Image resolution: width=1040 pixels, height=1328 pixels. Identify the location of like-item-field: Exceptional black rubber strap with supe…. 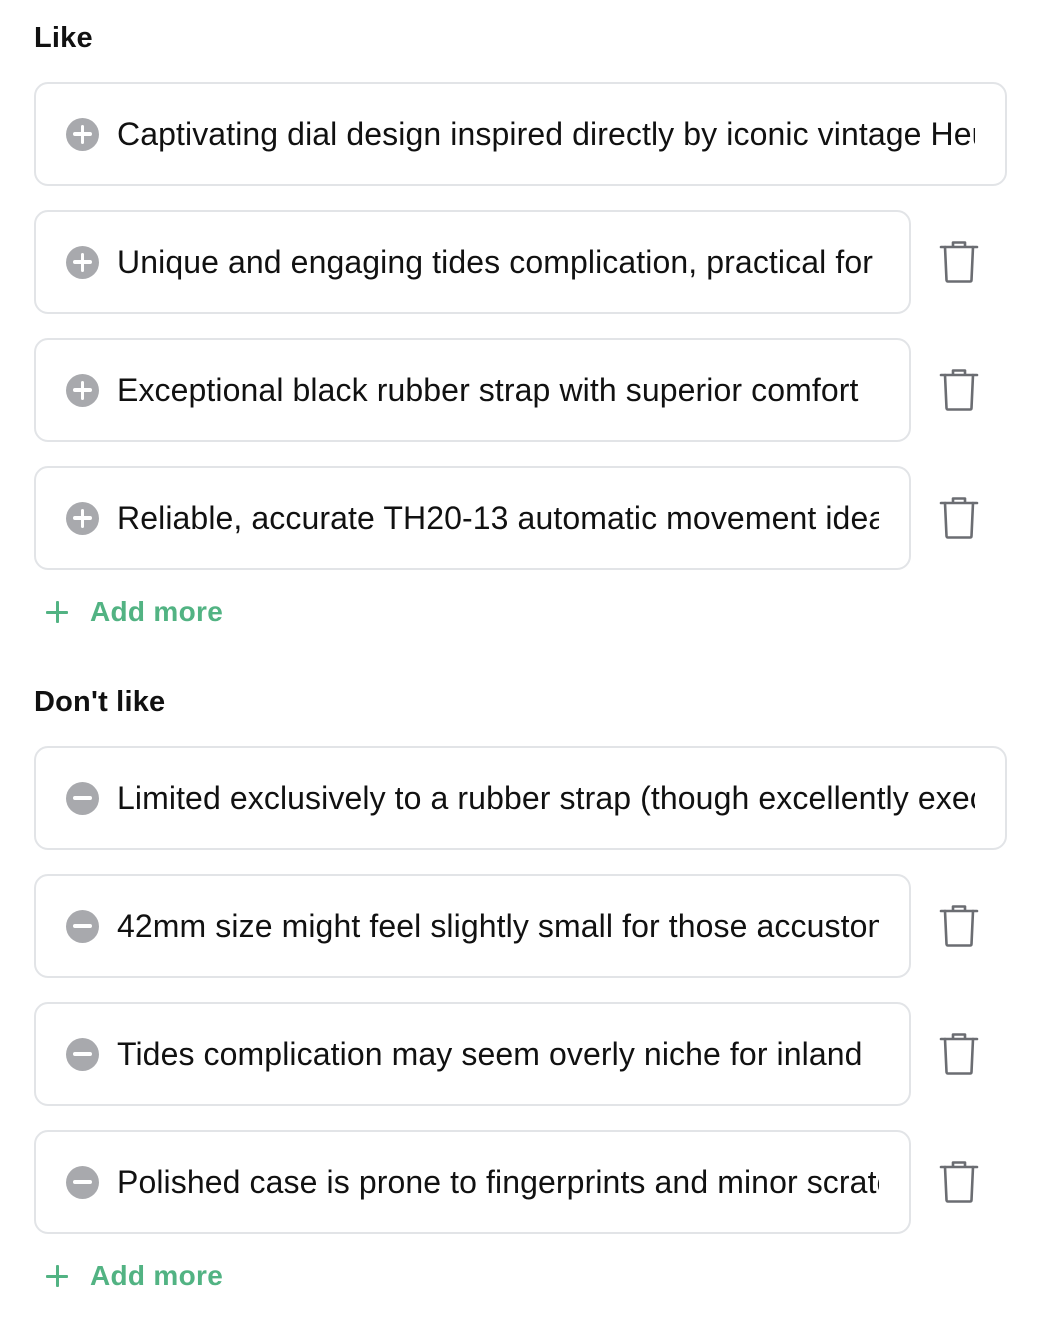
(472, 390).